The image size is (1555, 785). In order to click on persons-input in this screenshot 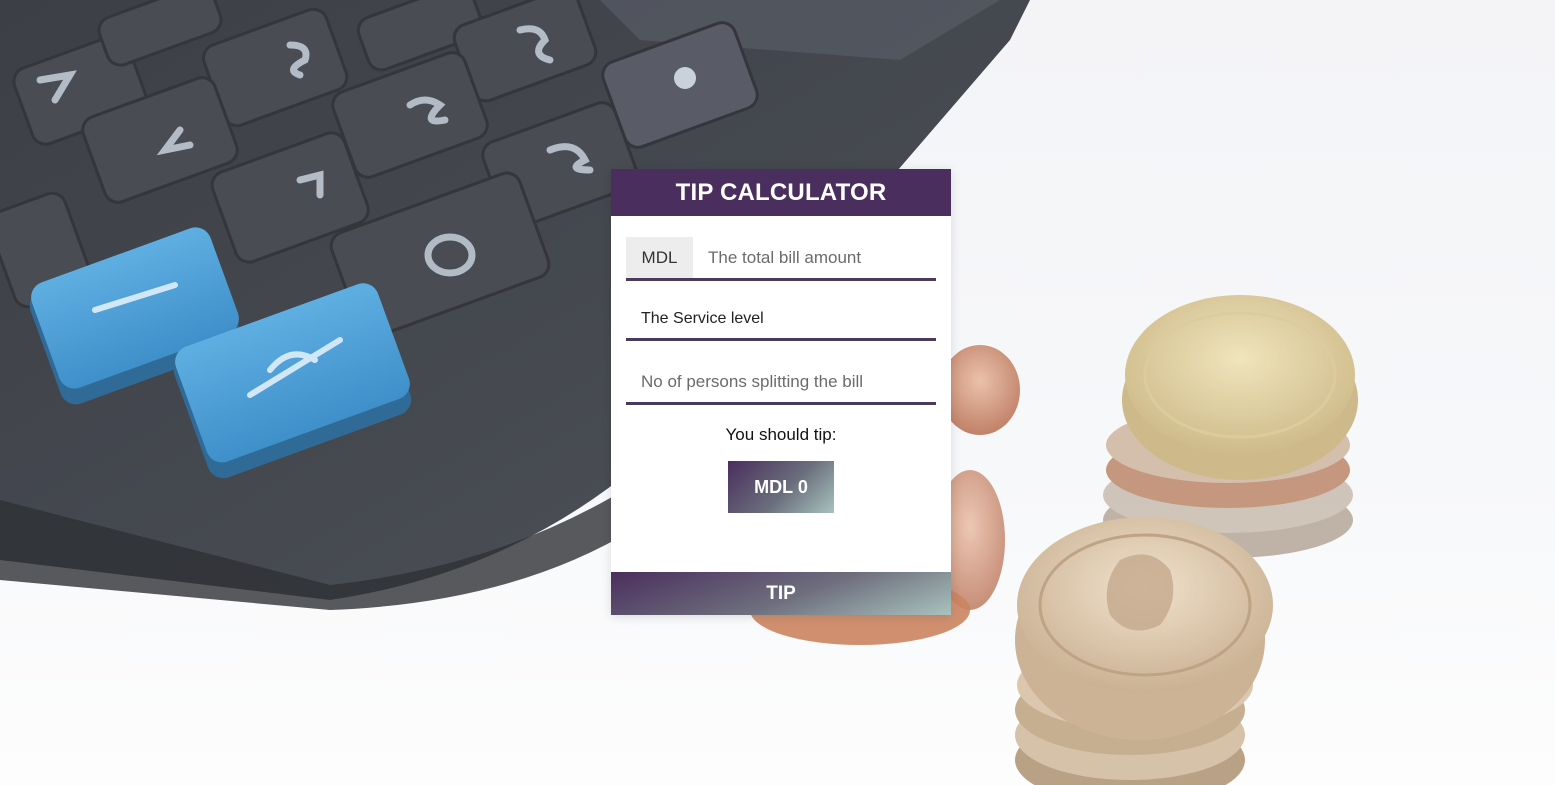, I will do `click(781, 382)`.